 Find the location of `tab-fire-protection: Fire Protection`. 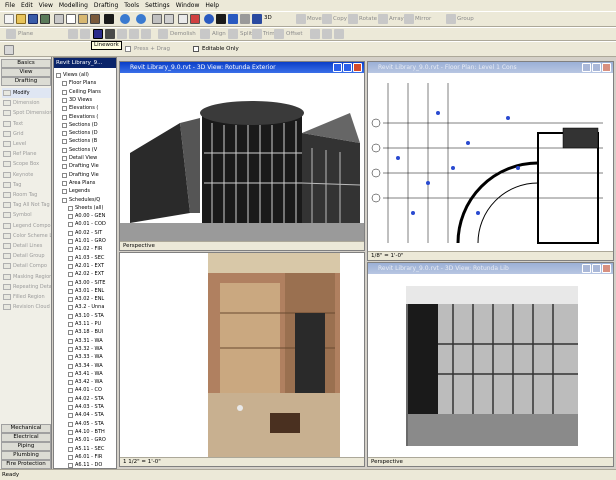

tab-fire-protection: Fire Protection is located at coordinates (26, 464).